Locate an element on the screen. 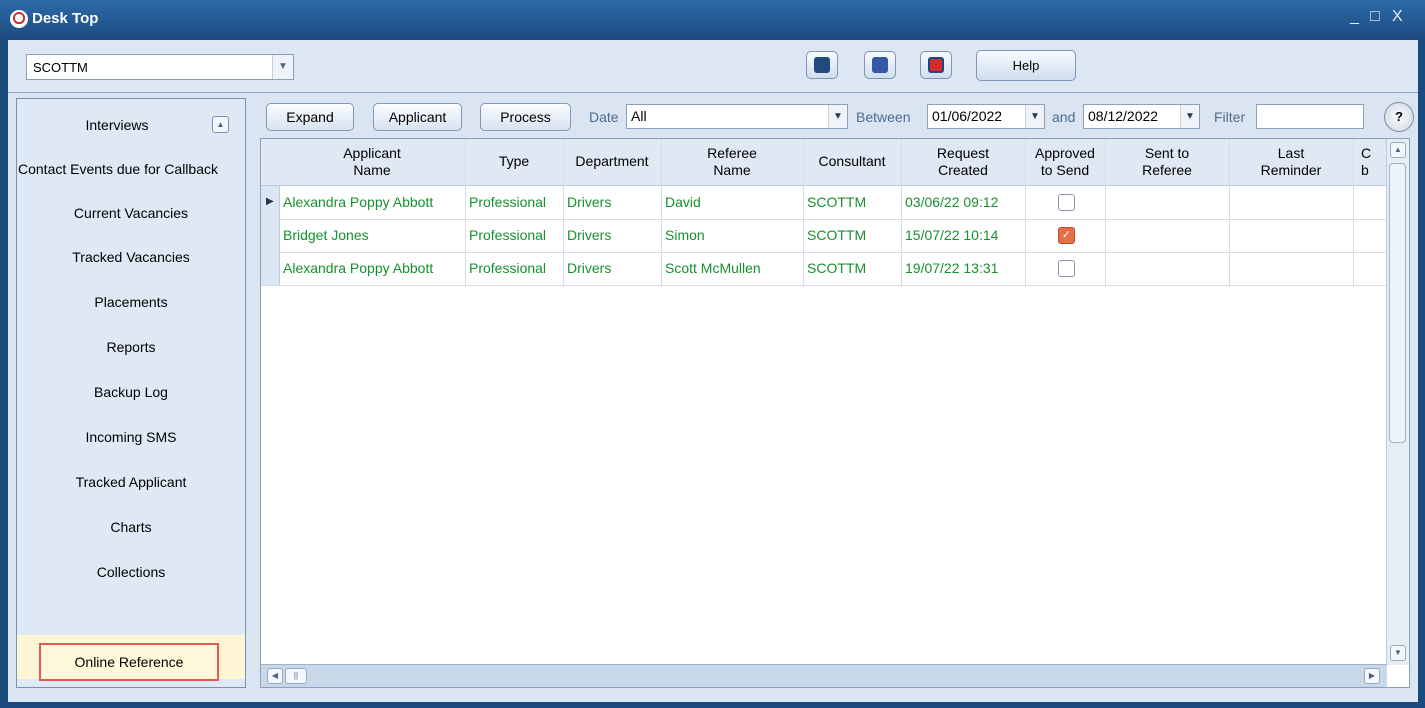 This screenshot has height=708, width=1425. header-request-created: Request Created is located at coordinates (963, 162).